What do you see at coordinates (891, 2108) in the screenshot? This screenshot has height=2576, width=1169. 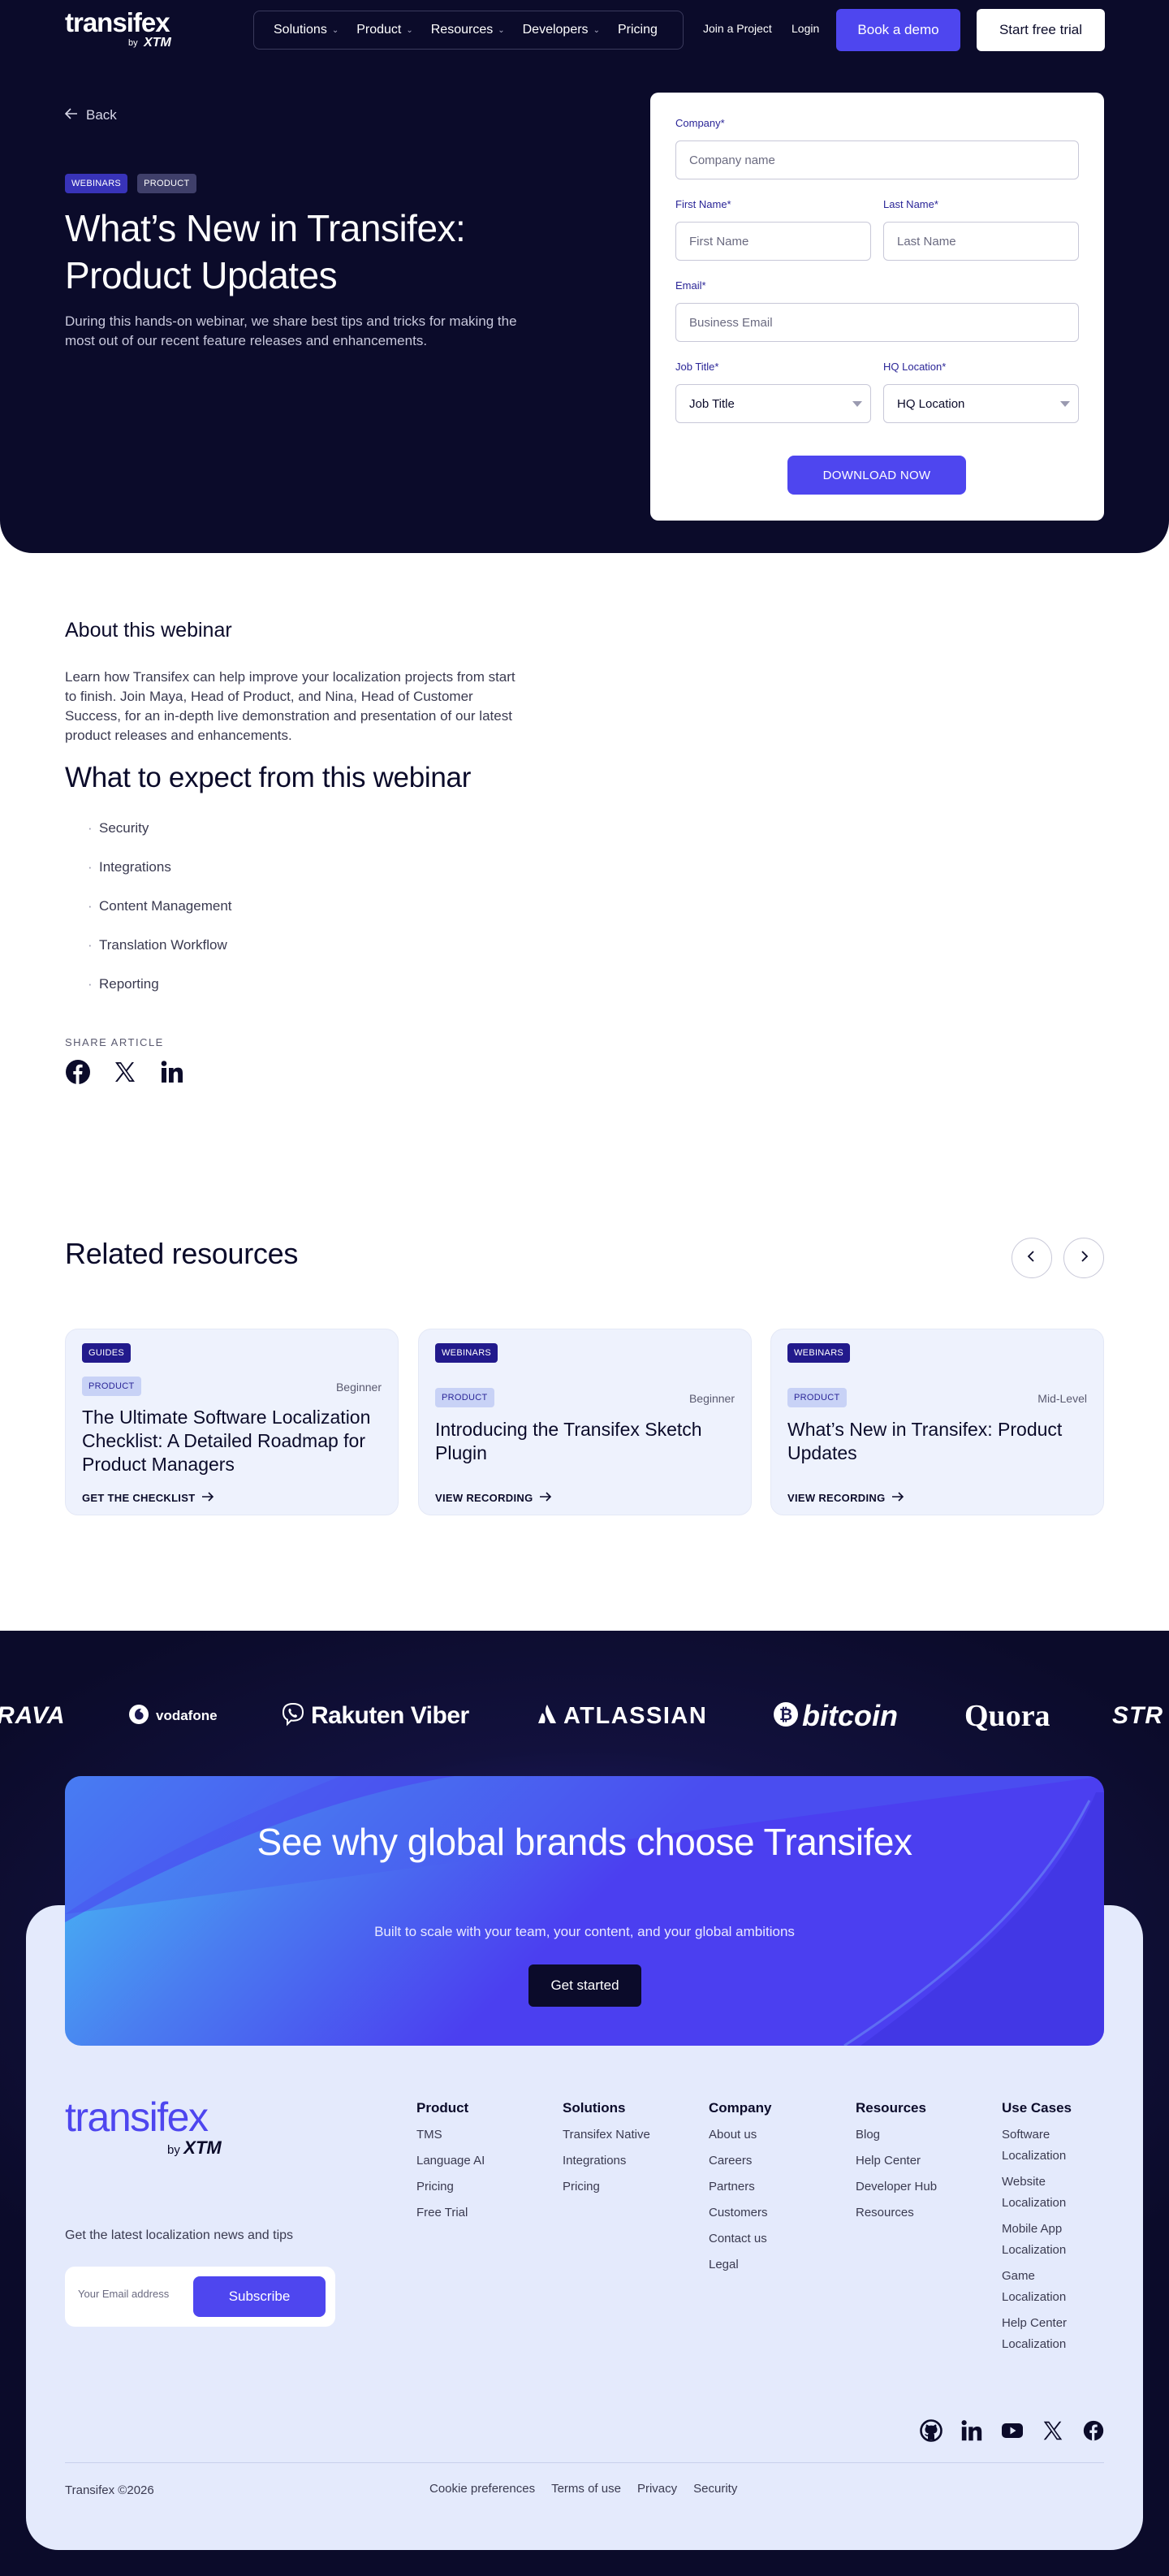 I see `footer-column-title: Resources` at bounding box center [891, 2108].